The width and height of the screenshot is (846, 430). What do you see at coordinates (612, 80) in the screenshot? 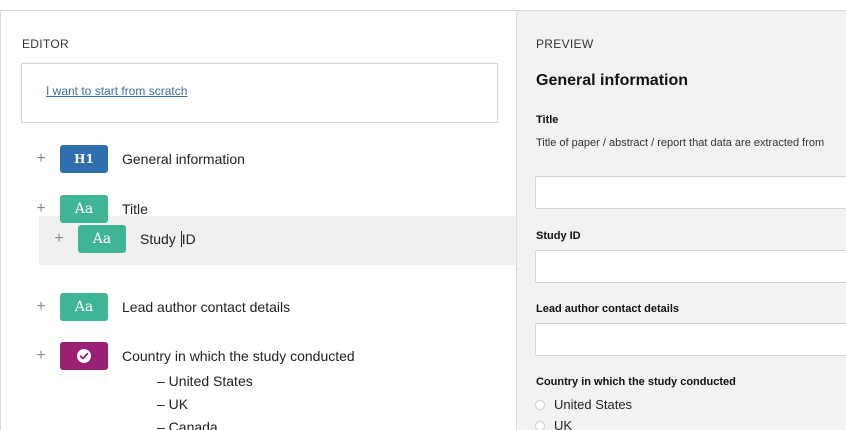
I see `preview-heading: General information` at bounding box center [612, 80].